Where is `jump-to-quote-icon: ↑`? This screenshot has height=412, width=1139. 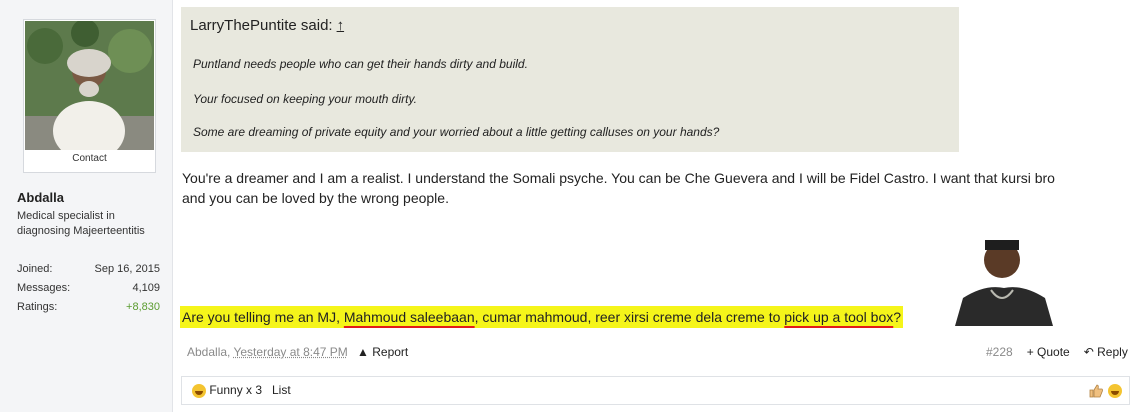
jump-to-quote-icon: ↑ is located at coordinates (341, 25).